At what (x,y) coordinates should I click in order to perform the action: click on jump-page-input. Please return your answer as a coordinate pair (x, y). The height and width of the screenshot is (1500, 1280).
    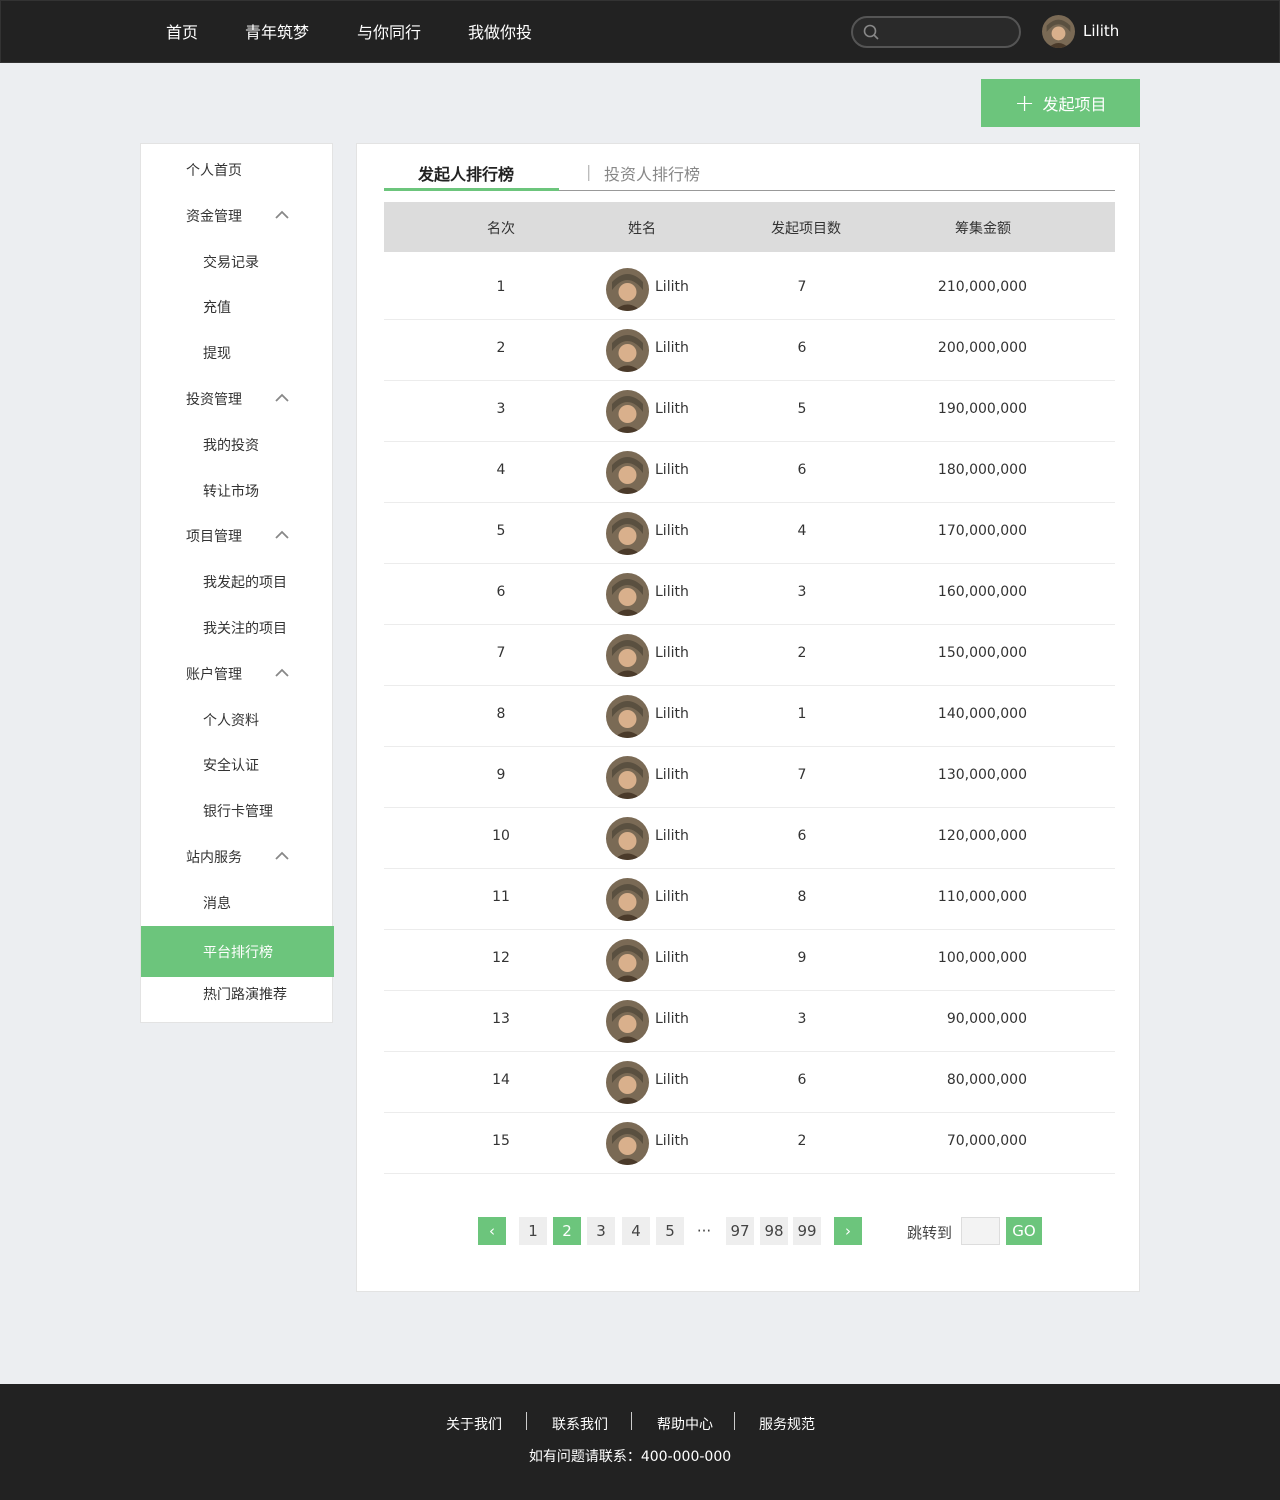
    Looking at the image, I should click on (980, 1231).